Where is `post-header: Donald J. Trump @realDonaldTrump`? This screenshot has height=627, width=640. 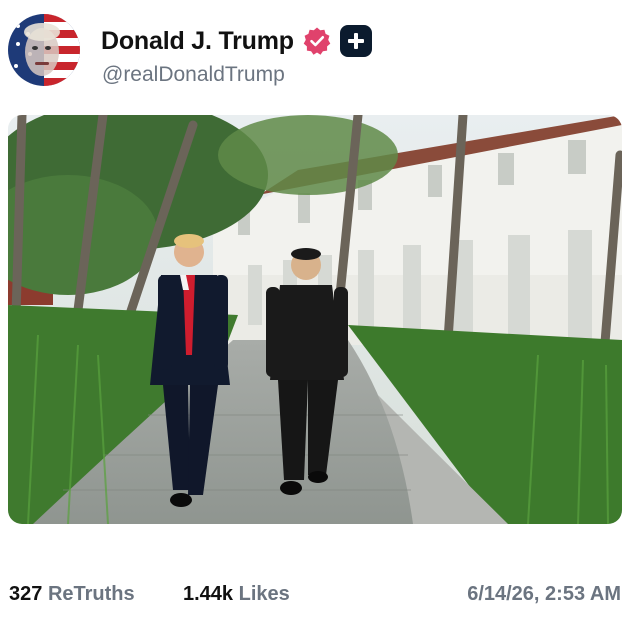 post-header: Donald J. Trump @realDonaldTrump is located at coordinates (318, 50).